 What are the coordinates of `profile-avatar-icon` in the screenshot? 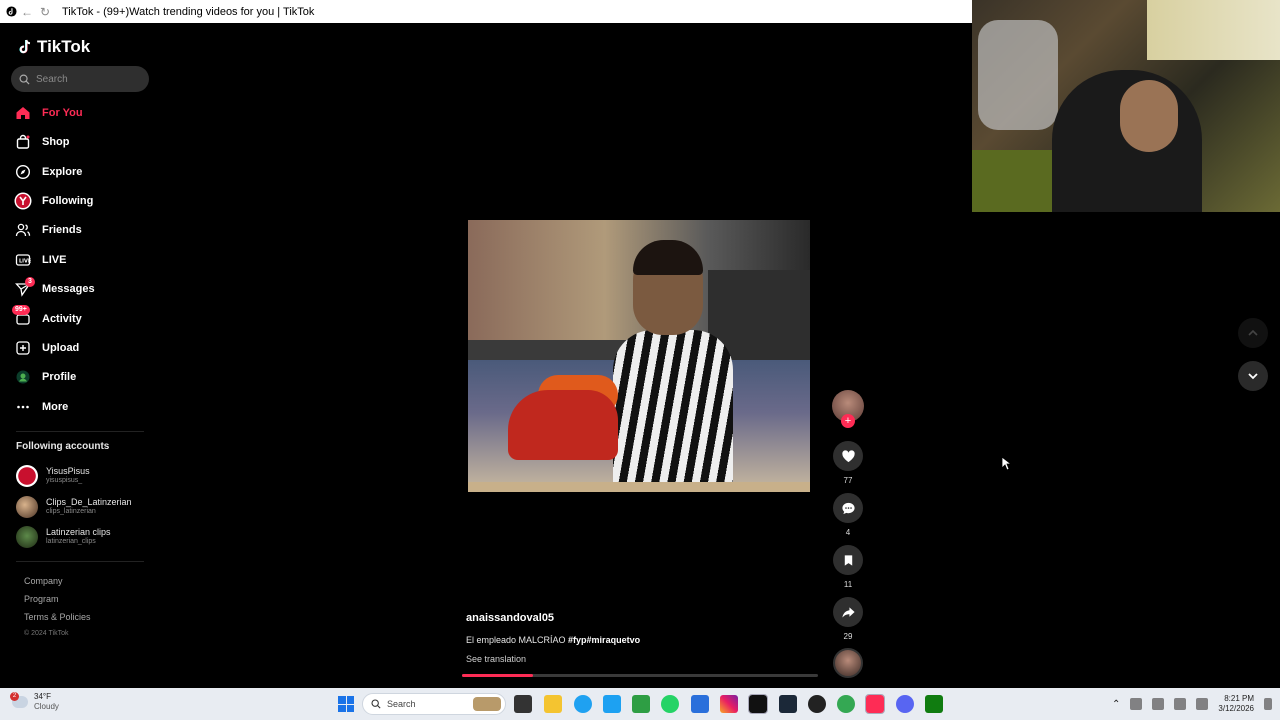 It's located at (23, 377).